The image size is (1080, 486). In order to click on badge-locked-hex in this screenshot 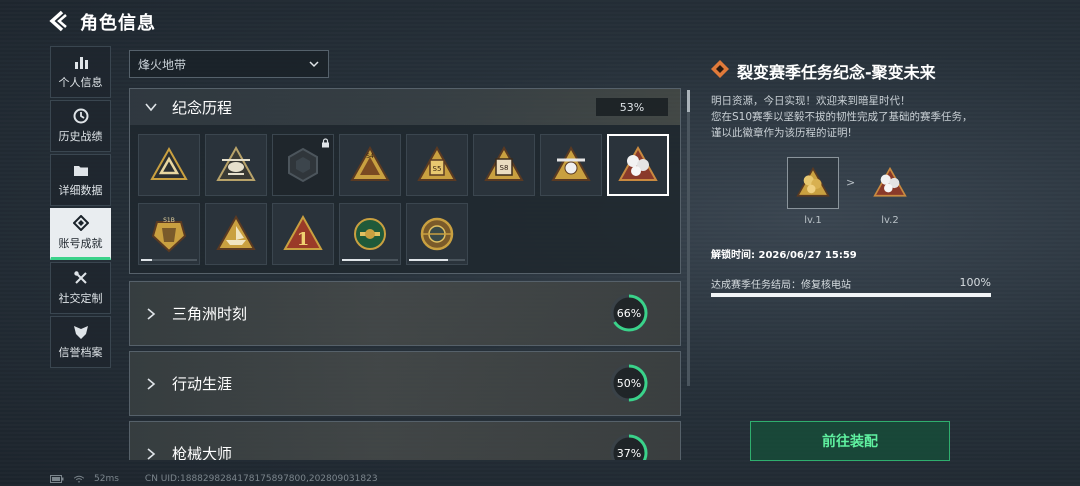, I will do `click(303, 165)`.